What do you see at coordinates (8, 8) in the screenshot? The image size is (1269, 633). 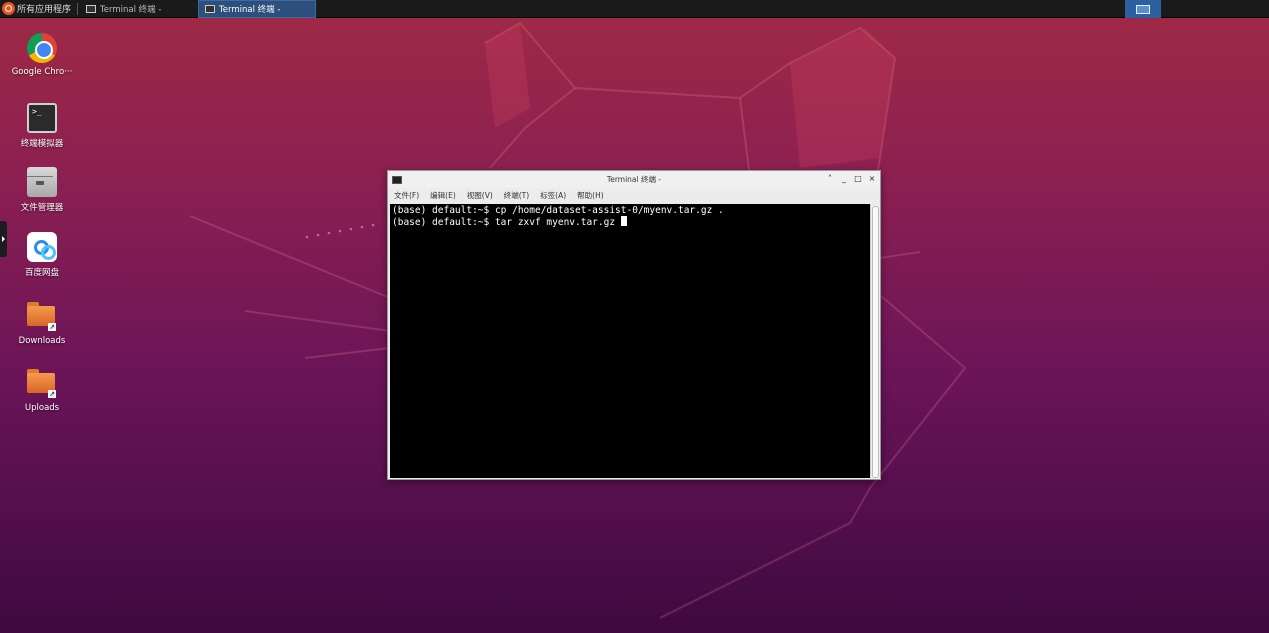 I see `ubuntu-logo-icon` at bounding box center [8, 8].